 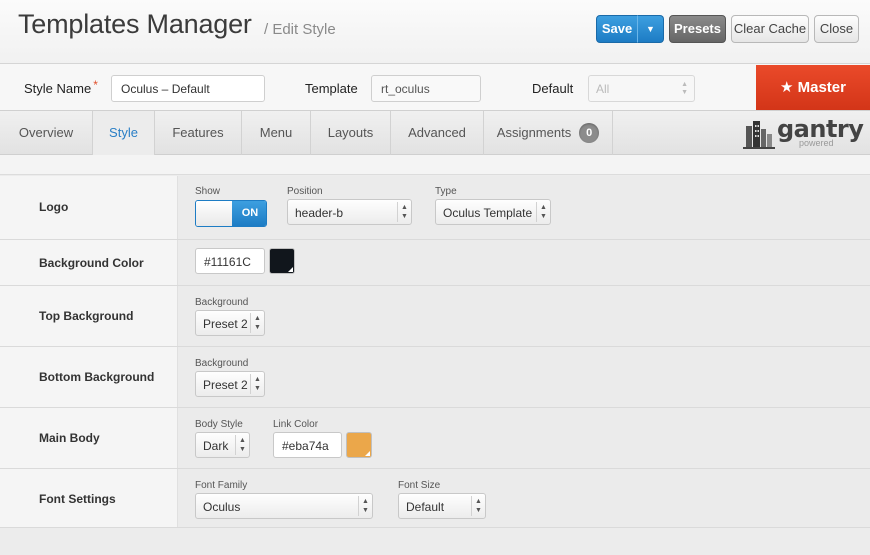 What do you see at coordinates (697, 29) in the screenshot?
I see `presets-button: Presets` at bounding box center [697, 29].